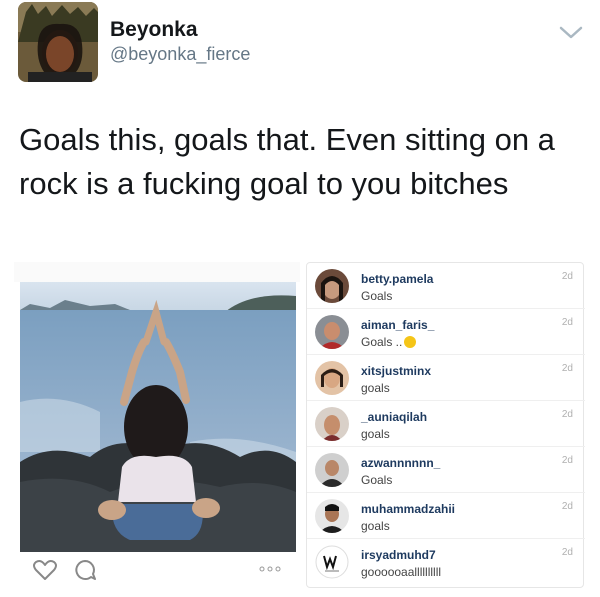 The width and height of the screenshot is (600, 597). I want to click on author-handle: @beyonka_fierce, so click(180, 54).